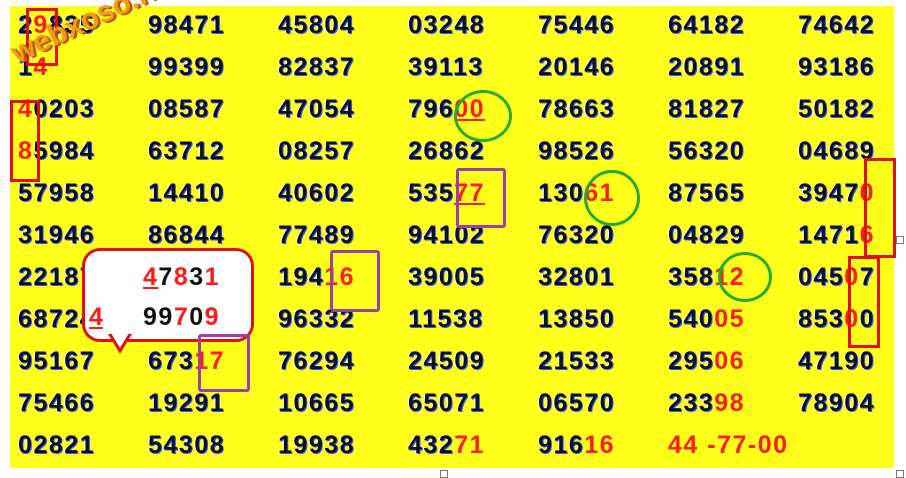 This screenshot has width=906, height=478. Describe the element at coordinates (317, 25) in the screenshot. I see `number-cell: 45804` at that location.